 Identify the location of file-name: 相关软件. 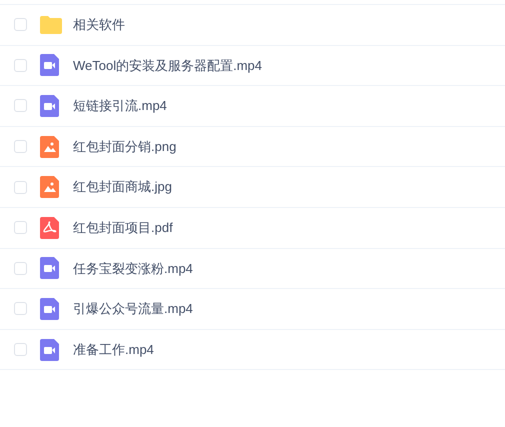
(99, 25).